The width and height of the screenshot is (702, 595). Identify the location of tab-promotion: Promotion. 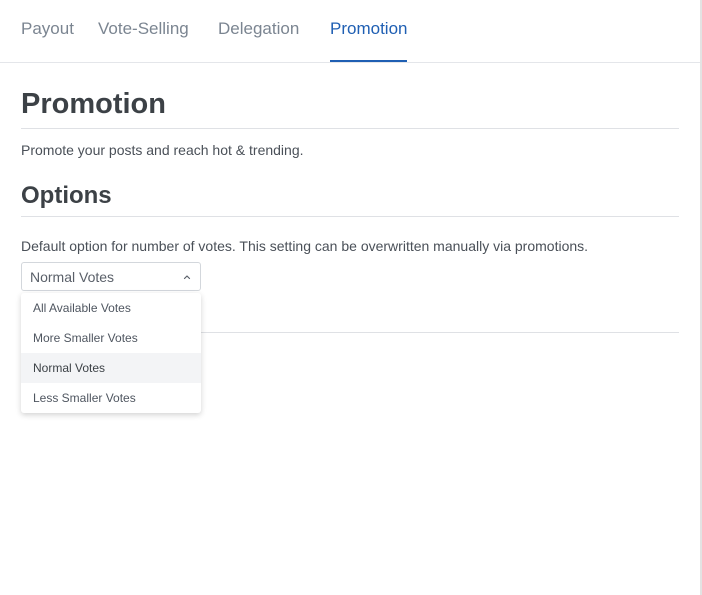
(369, 40).